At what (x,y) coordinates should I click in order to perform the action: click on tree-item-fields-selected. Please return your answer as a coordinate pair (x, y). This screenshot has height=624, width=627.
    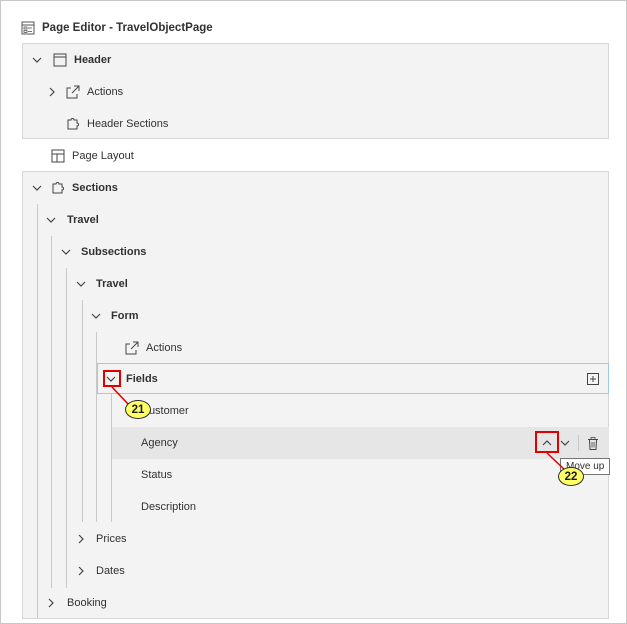
    Looking at the image, I should click on (353, 378).